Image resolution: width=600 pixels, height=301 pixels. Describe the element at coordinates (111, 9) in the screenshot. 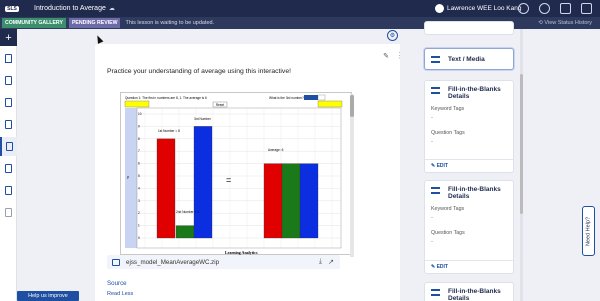

I see `cloud-sync-icon: ☁` at that location.